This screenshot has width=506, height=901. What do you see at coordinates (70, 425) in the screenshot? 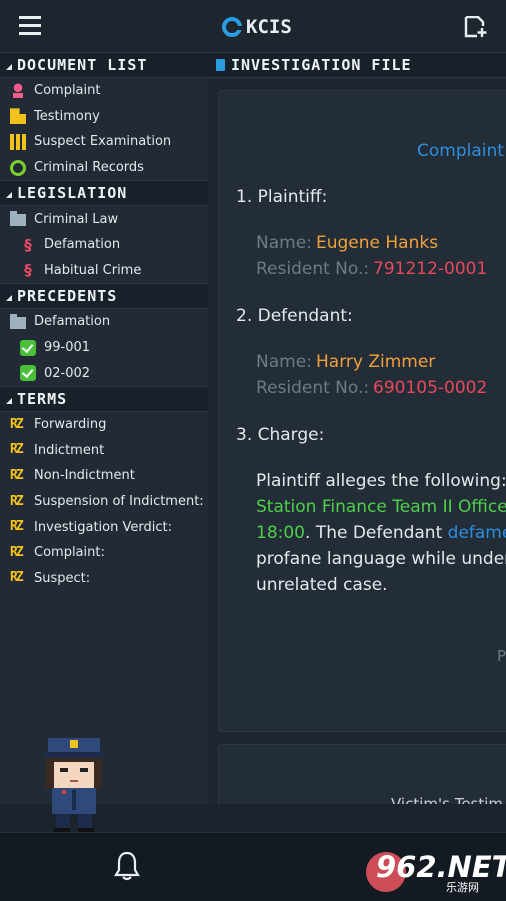
I see `sidebar-item-label: Forwarding` at bounding box center [70, 425].